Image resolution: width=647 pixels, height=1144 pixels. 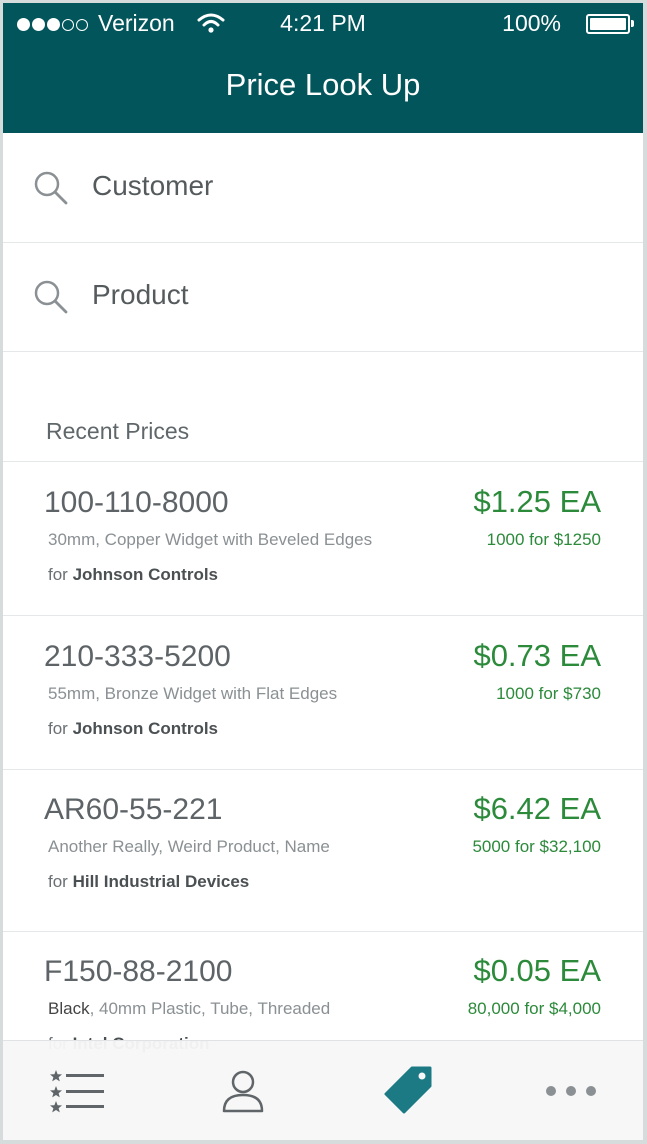 I want to click on customer-name: Hill Industrial Devices, so click(x=161, y=881).